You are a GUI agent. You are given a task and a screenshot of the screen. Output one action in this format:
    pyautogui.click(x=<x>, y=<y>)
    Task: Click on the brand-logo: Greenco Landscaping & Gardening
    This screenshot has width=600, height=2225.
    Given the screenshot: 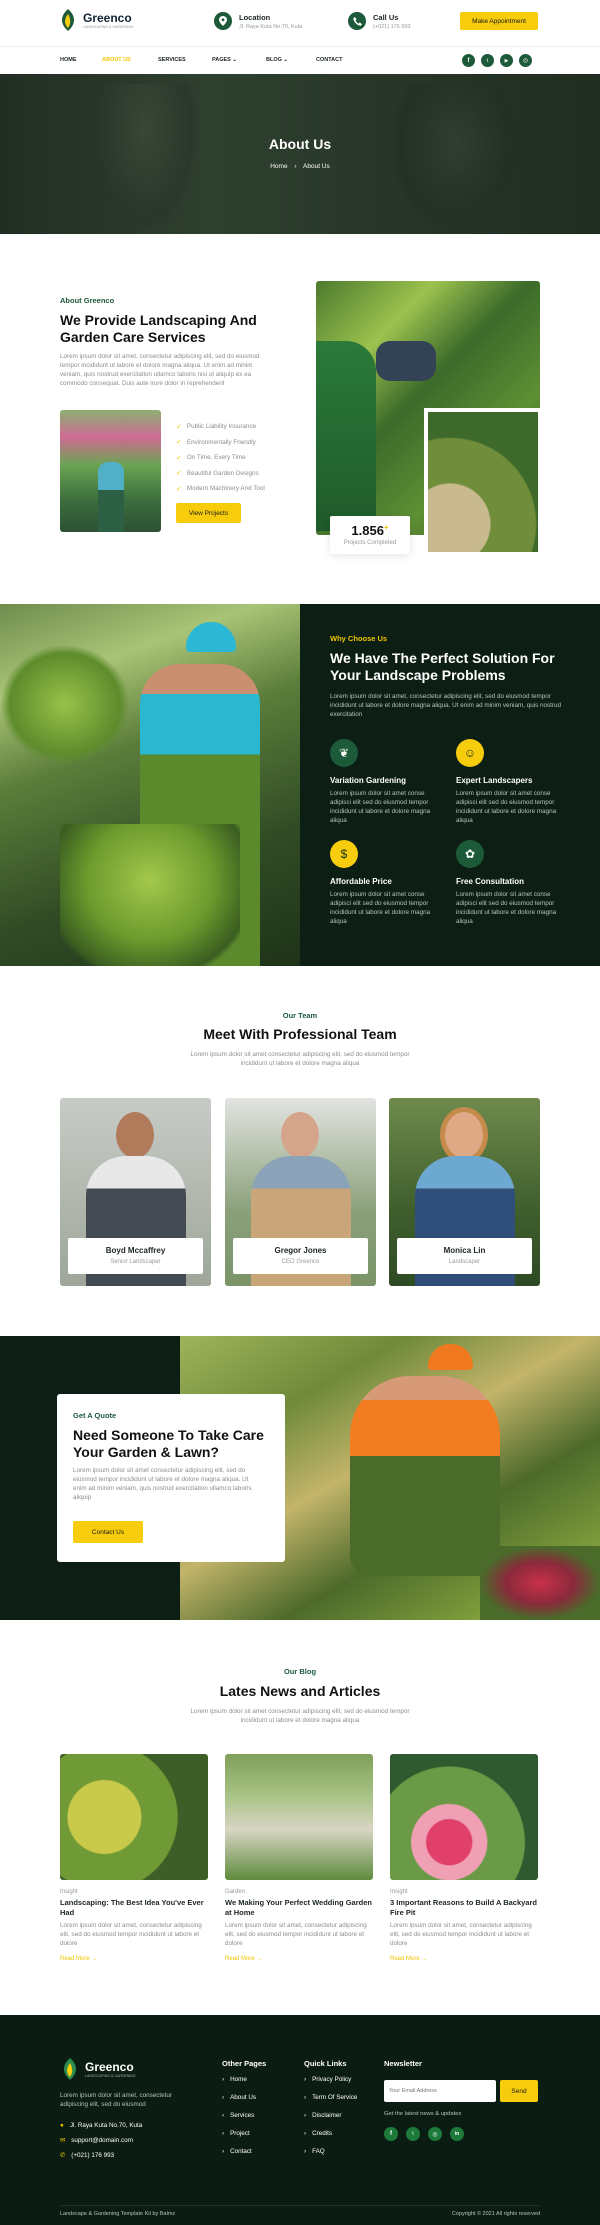 What is the action you would take?
    pyautogui.click(x=96, y=20)
    